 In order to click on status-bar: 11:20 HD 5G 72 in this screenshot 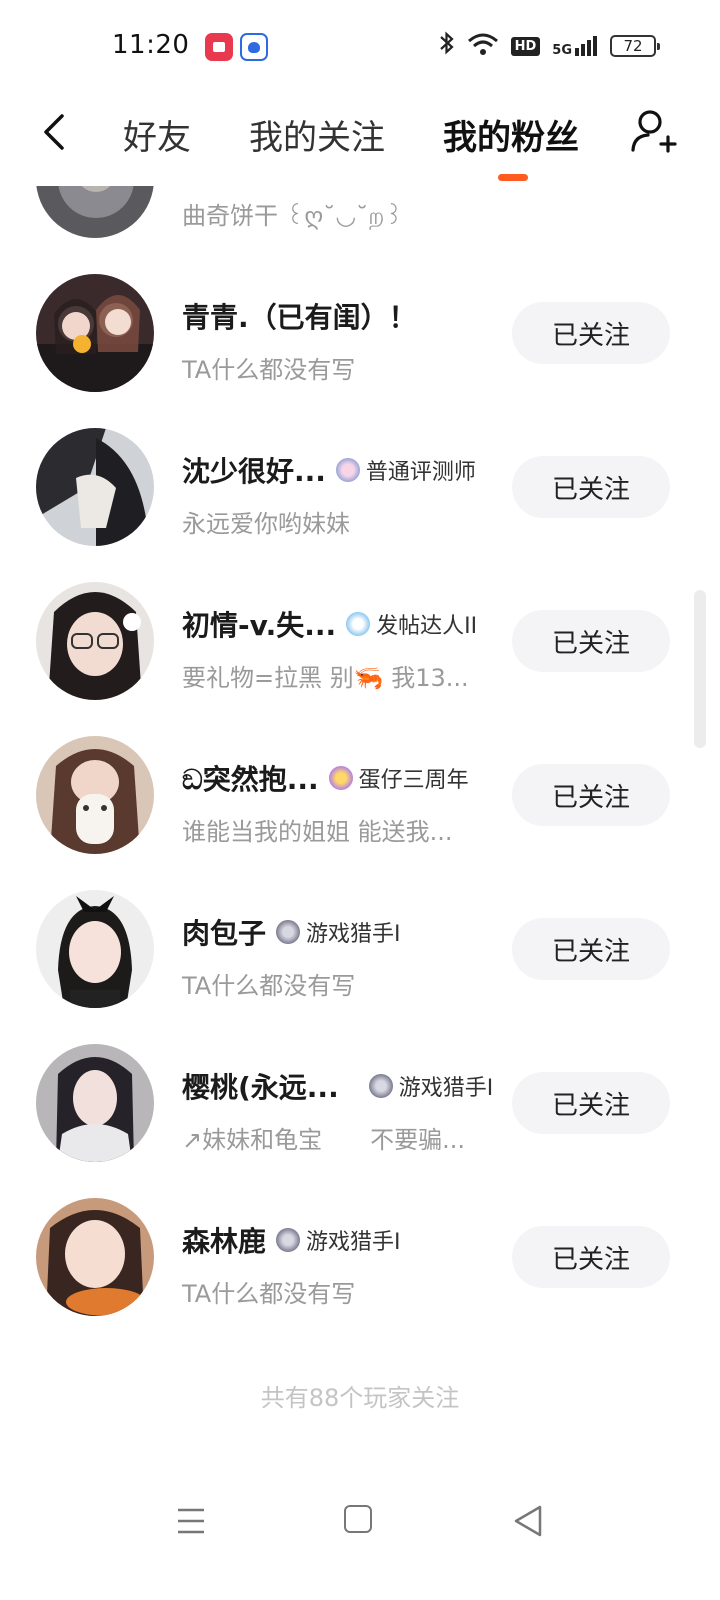, I will do `click(360, 48)`.